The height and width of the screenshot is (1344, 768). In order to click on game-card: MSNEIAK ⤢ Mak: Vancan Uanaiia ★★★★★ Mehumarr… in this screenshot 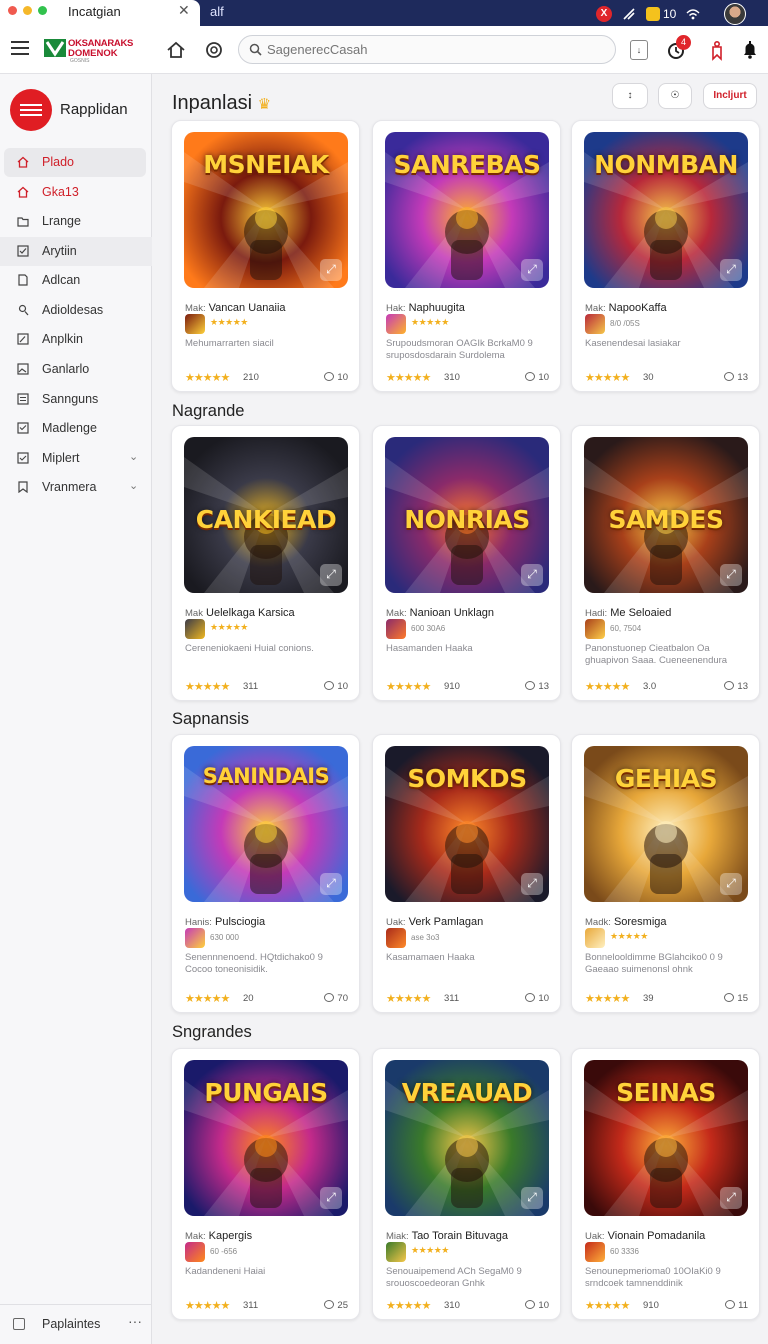, I will do `click(265, 256)`.